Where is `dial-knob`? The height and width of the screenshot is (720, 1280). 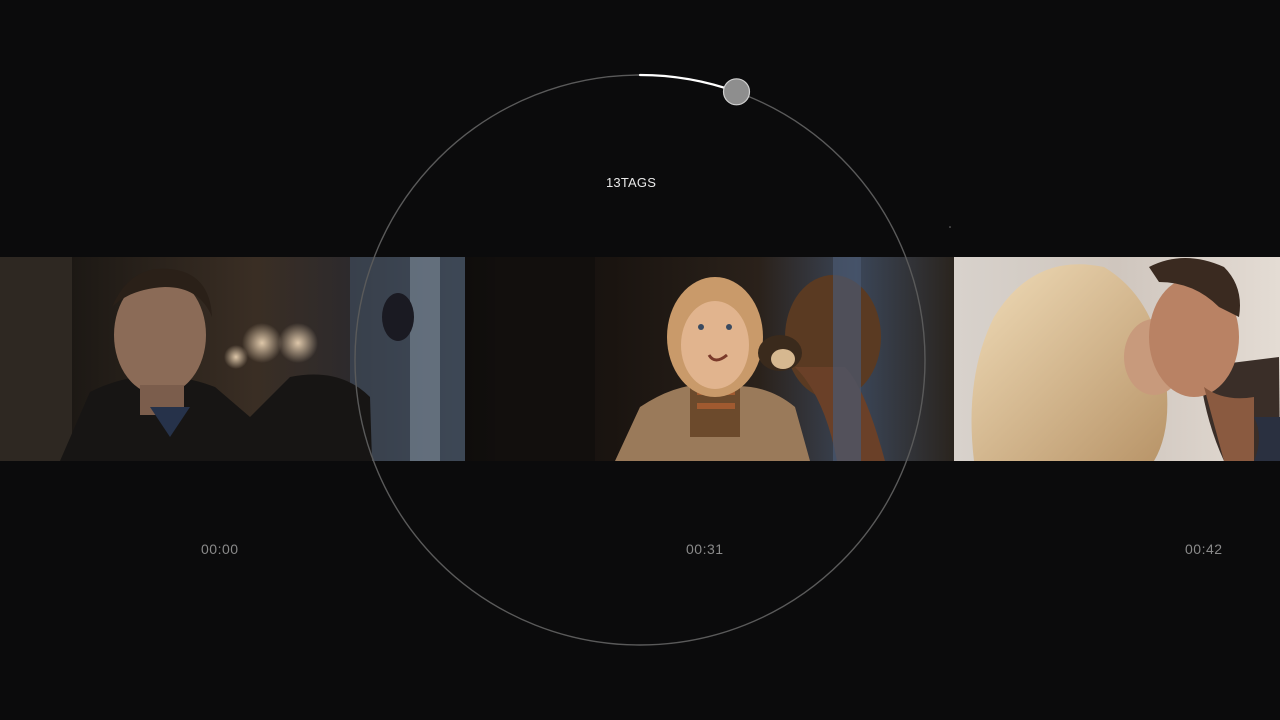
dial-knob is located at coordinates (736, 92).